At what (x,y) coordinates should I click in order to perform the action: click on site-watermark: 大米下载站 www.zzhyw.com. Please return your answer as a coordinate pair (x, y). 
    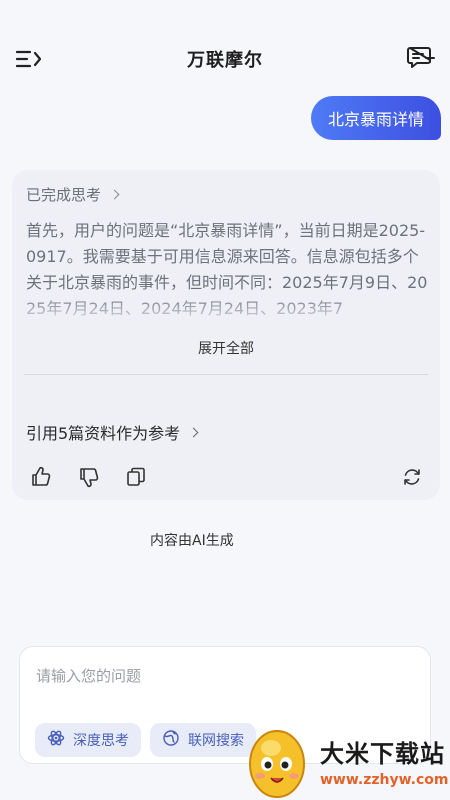
    Looking at the image, I should click on (348, 760).